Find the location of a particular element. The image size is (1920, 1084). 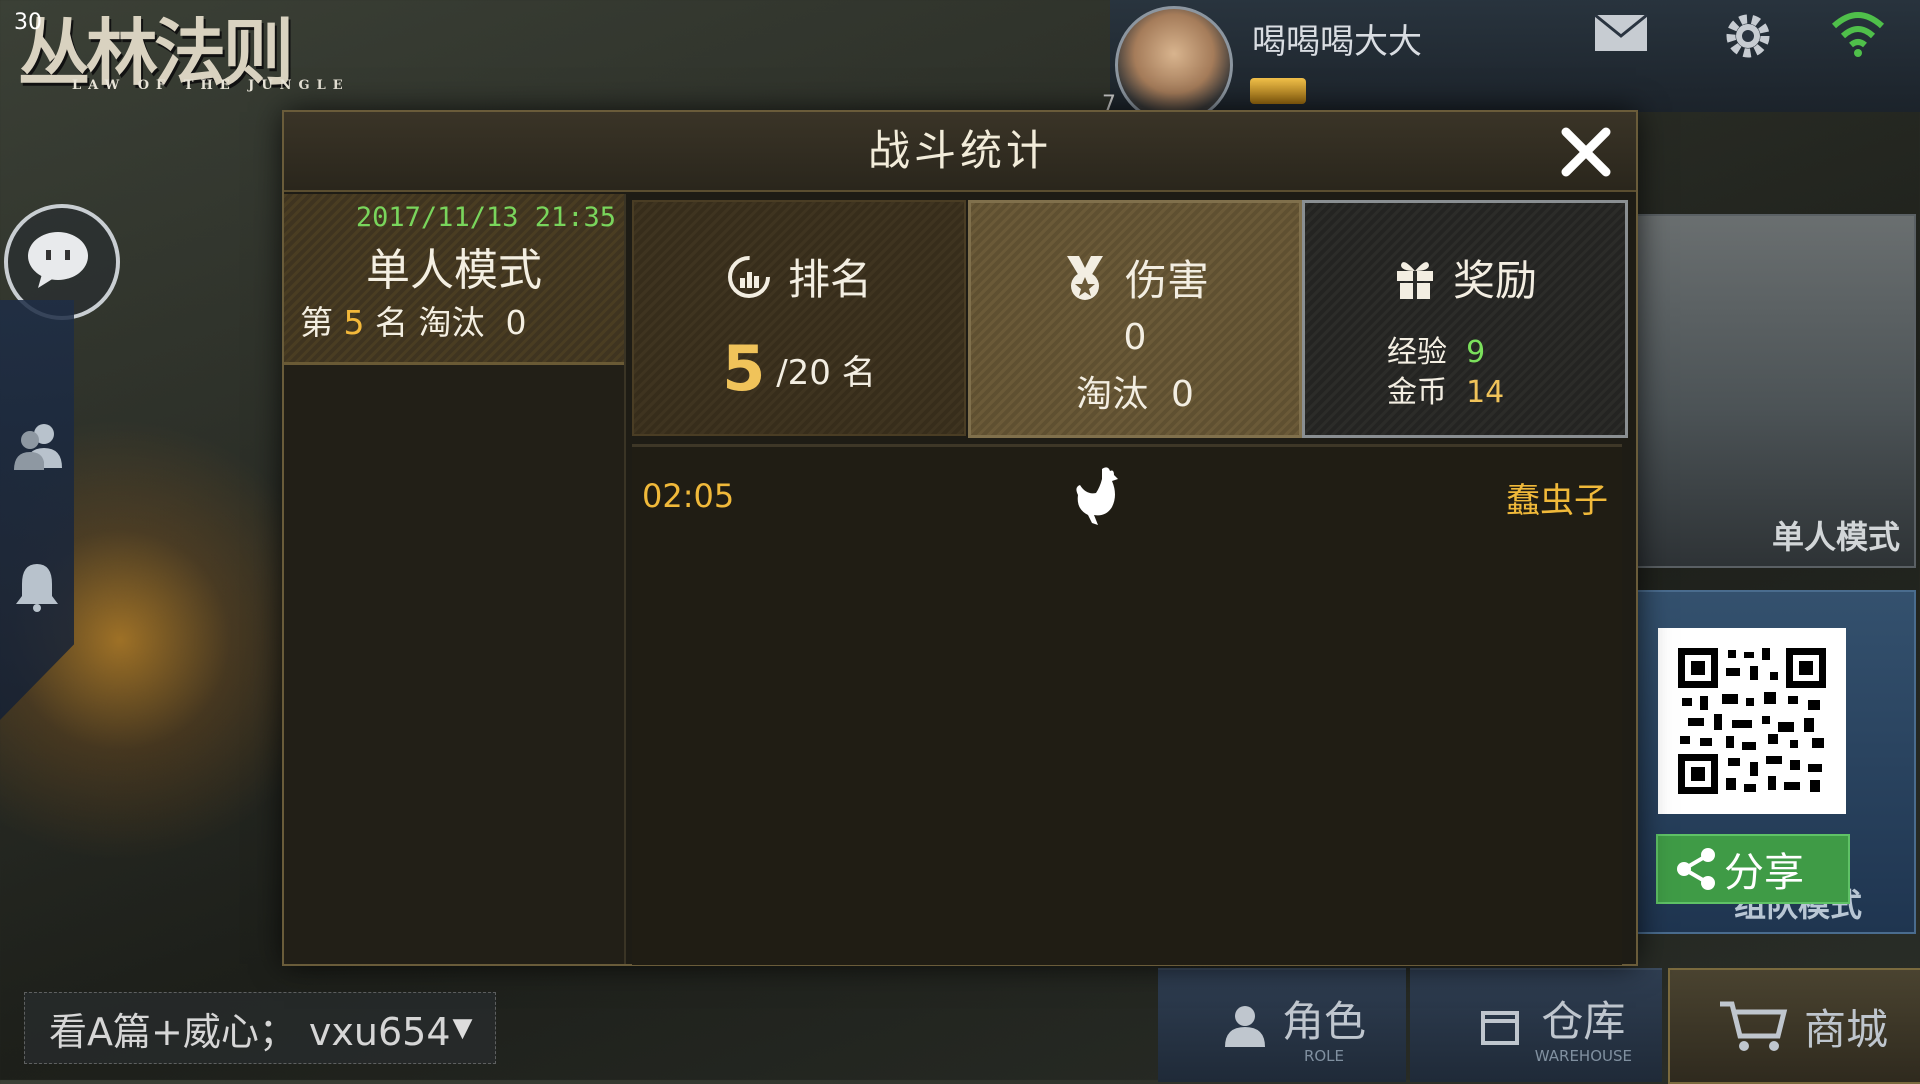

chat-text: 看A篇+威心； vxu654 is located at coordinates (250, 1031).